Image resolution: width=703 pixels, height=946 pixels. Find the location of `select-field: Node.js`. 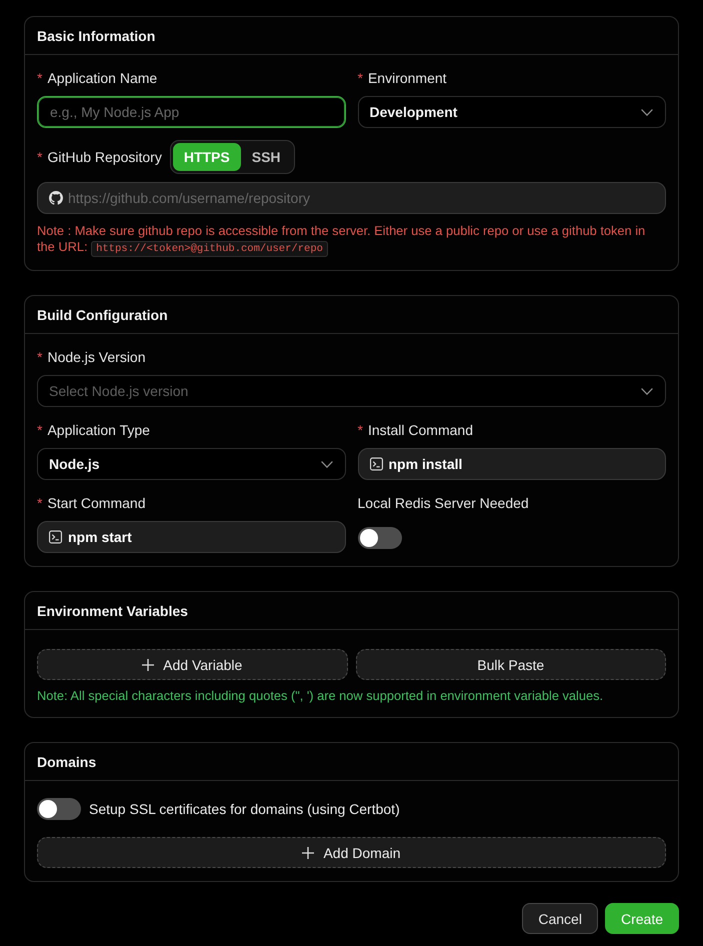

select-field: Node.js is located at coordinates (191, 464).